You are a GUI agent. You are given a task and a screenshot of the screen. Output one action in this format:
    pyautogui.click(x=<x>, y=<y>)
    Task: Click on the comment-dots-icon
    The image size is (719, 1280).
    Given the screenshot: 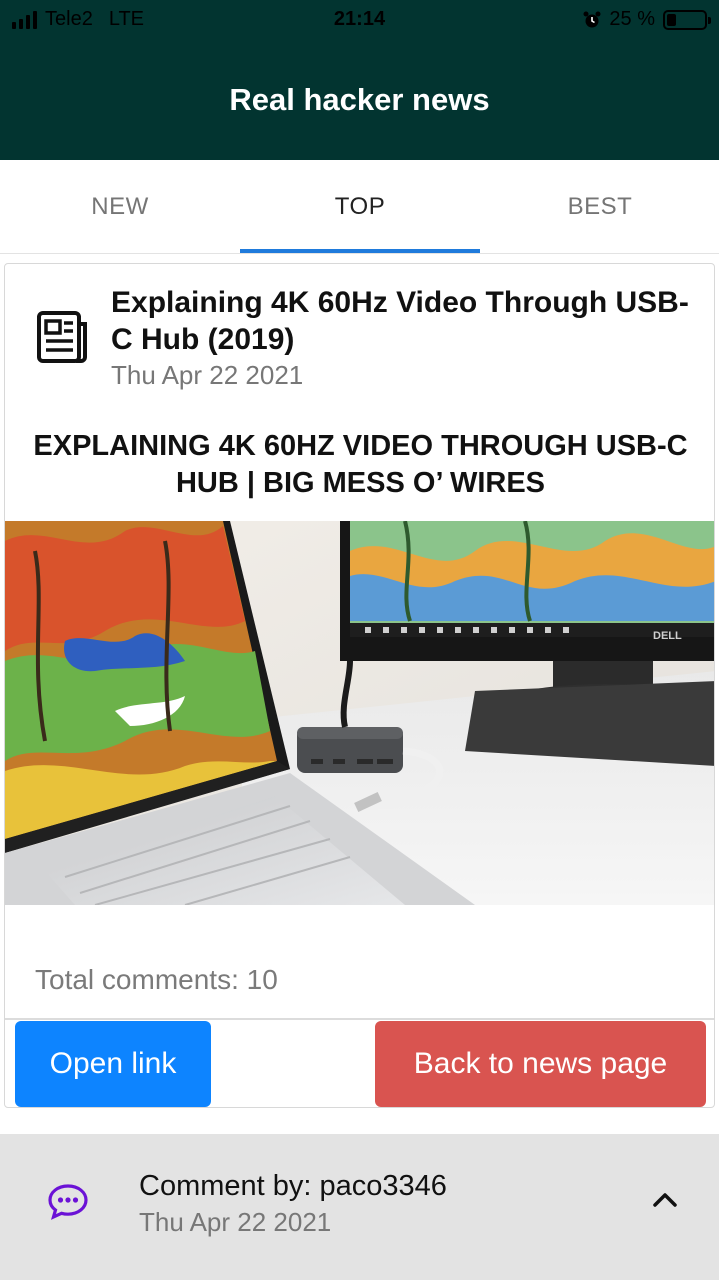 What is the action you would take?
    pyautogui.click(x=68, y=1202)
    